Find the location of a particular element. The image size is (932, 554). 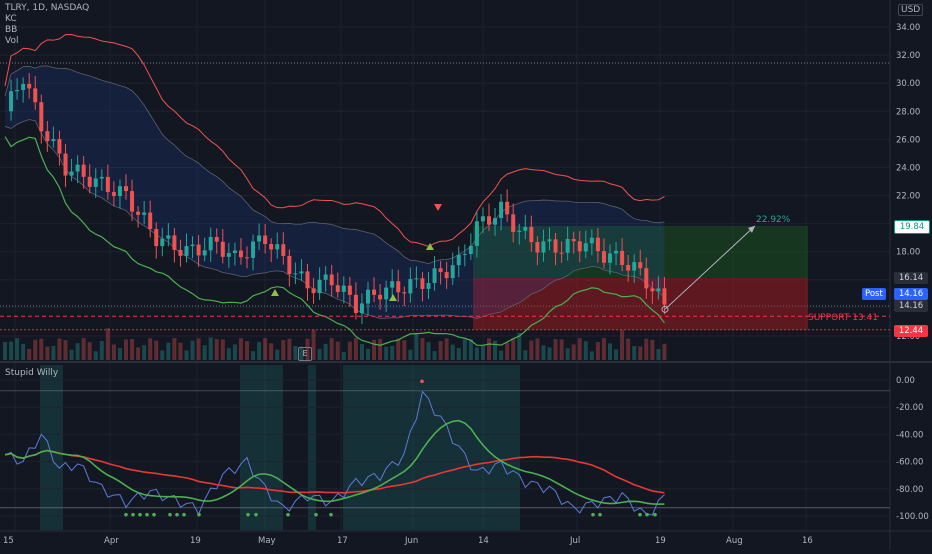

currency-label: USD is located at coordinates (911, 10).